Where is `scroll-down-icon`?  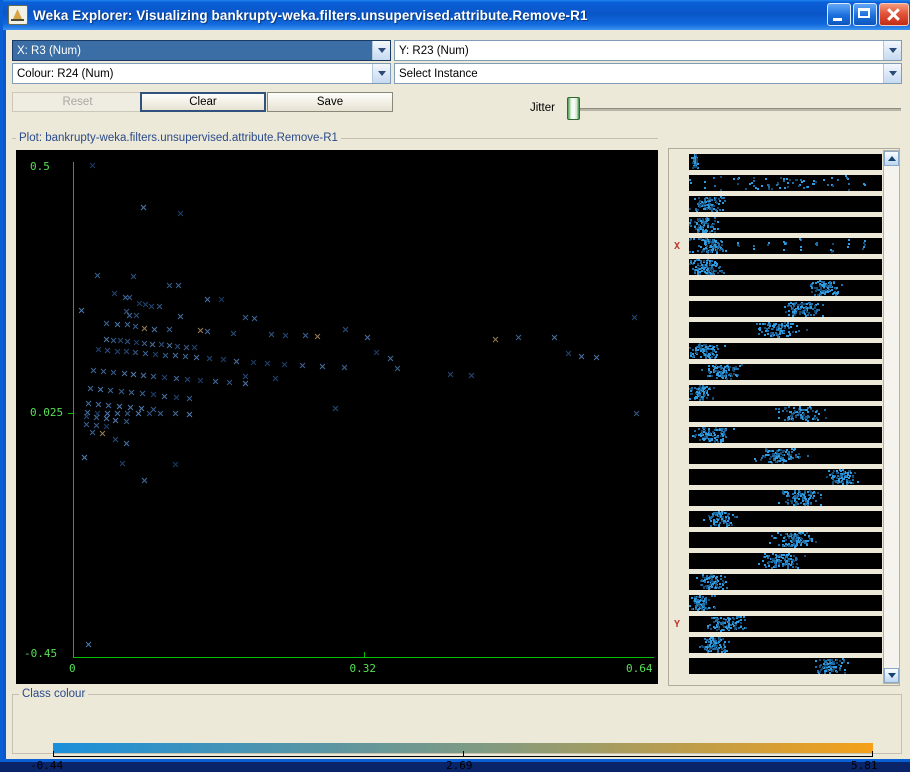
scroll-down-icon is located at coordinates (891, 675).